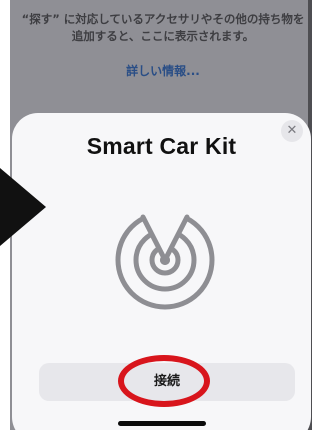  What do you see at coordinates (161, 146) in the screenshot?
I see `sheet-title: Smart Car Kit` at bounding box center [161, 146].